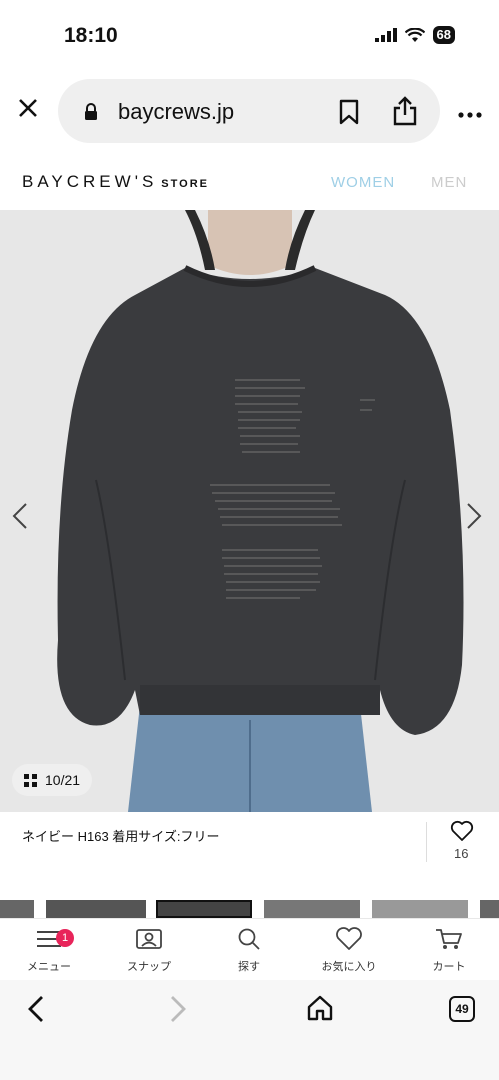 Image resolution: width=499 pixels, height=1080 pixels. I want to click on nav-search: 探す, so click(249, 950).